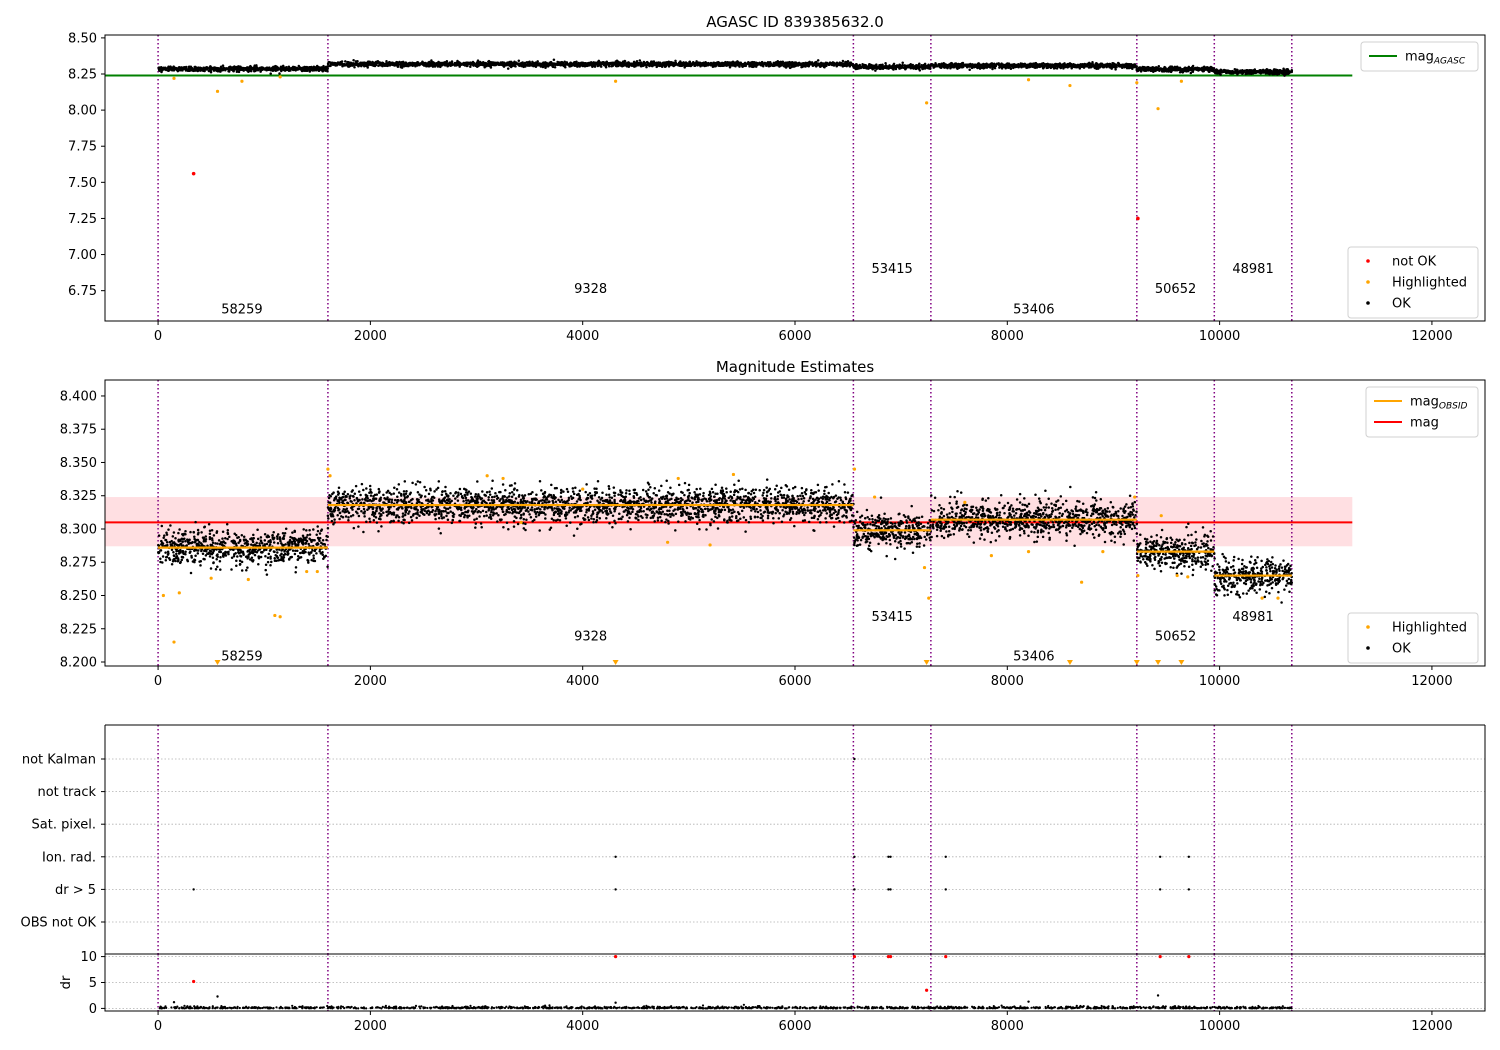 This screenshot has width=1500, height=1050. I want to click on agasc-y-tick-label: 7.50, so click(82, 183).